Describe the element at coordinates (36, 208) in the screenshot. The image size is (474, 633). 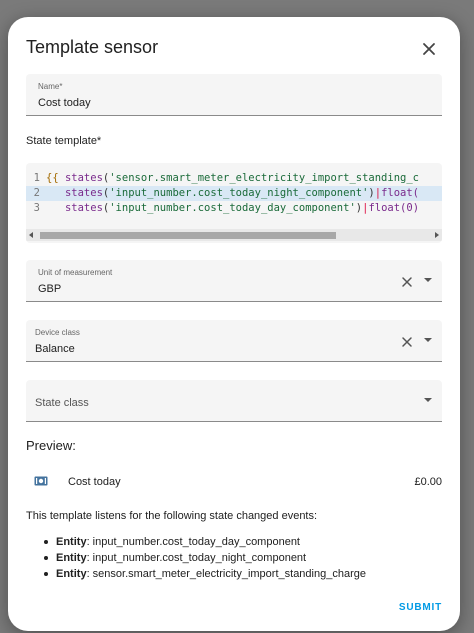
I see `line-number: 3` at that location.